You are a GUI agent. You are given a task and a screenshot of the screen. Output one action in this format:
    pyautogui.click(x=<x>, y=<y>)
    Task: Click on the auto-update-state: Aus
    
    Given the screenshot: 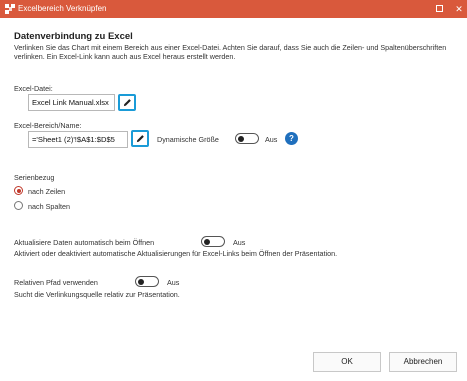 What is the action you would take?
    pyautogui.click(x=239, y=242)
    